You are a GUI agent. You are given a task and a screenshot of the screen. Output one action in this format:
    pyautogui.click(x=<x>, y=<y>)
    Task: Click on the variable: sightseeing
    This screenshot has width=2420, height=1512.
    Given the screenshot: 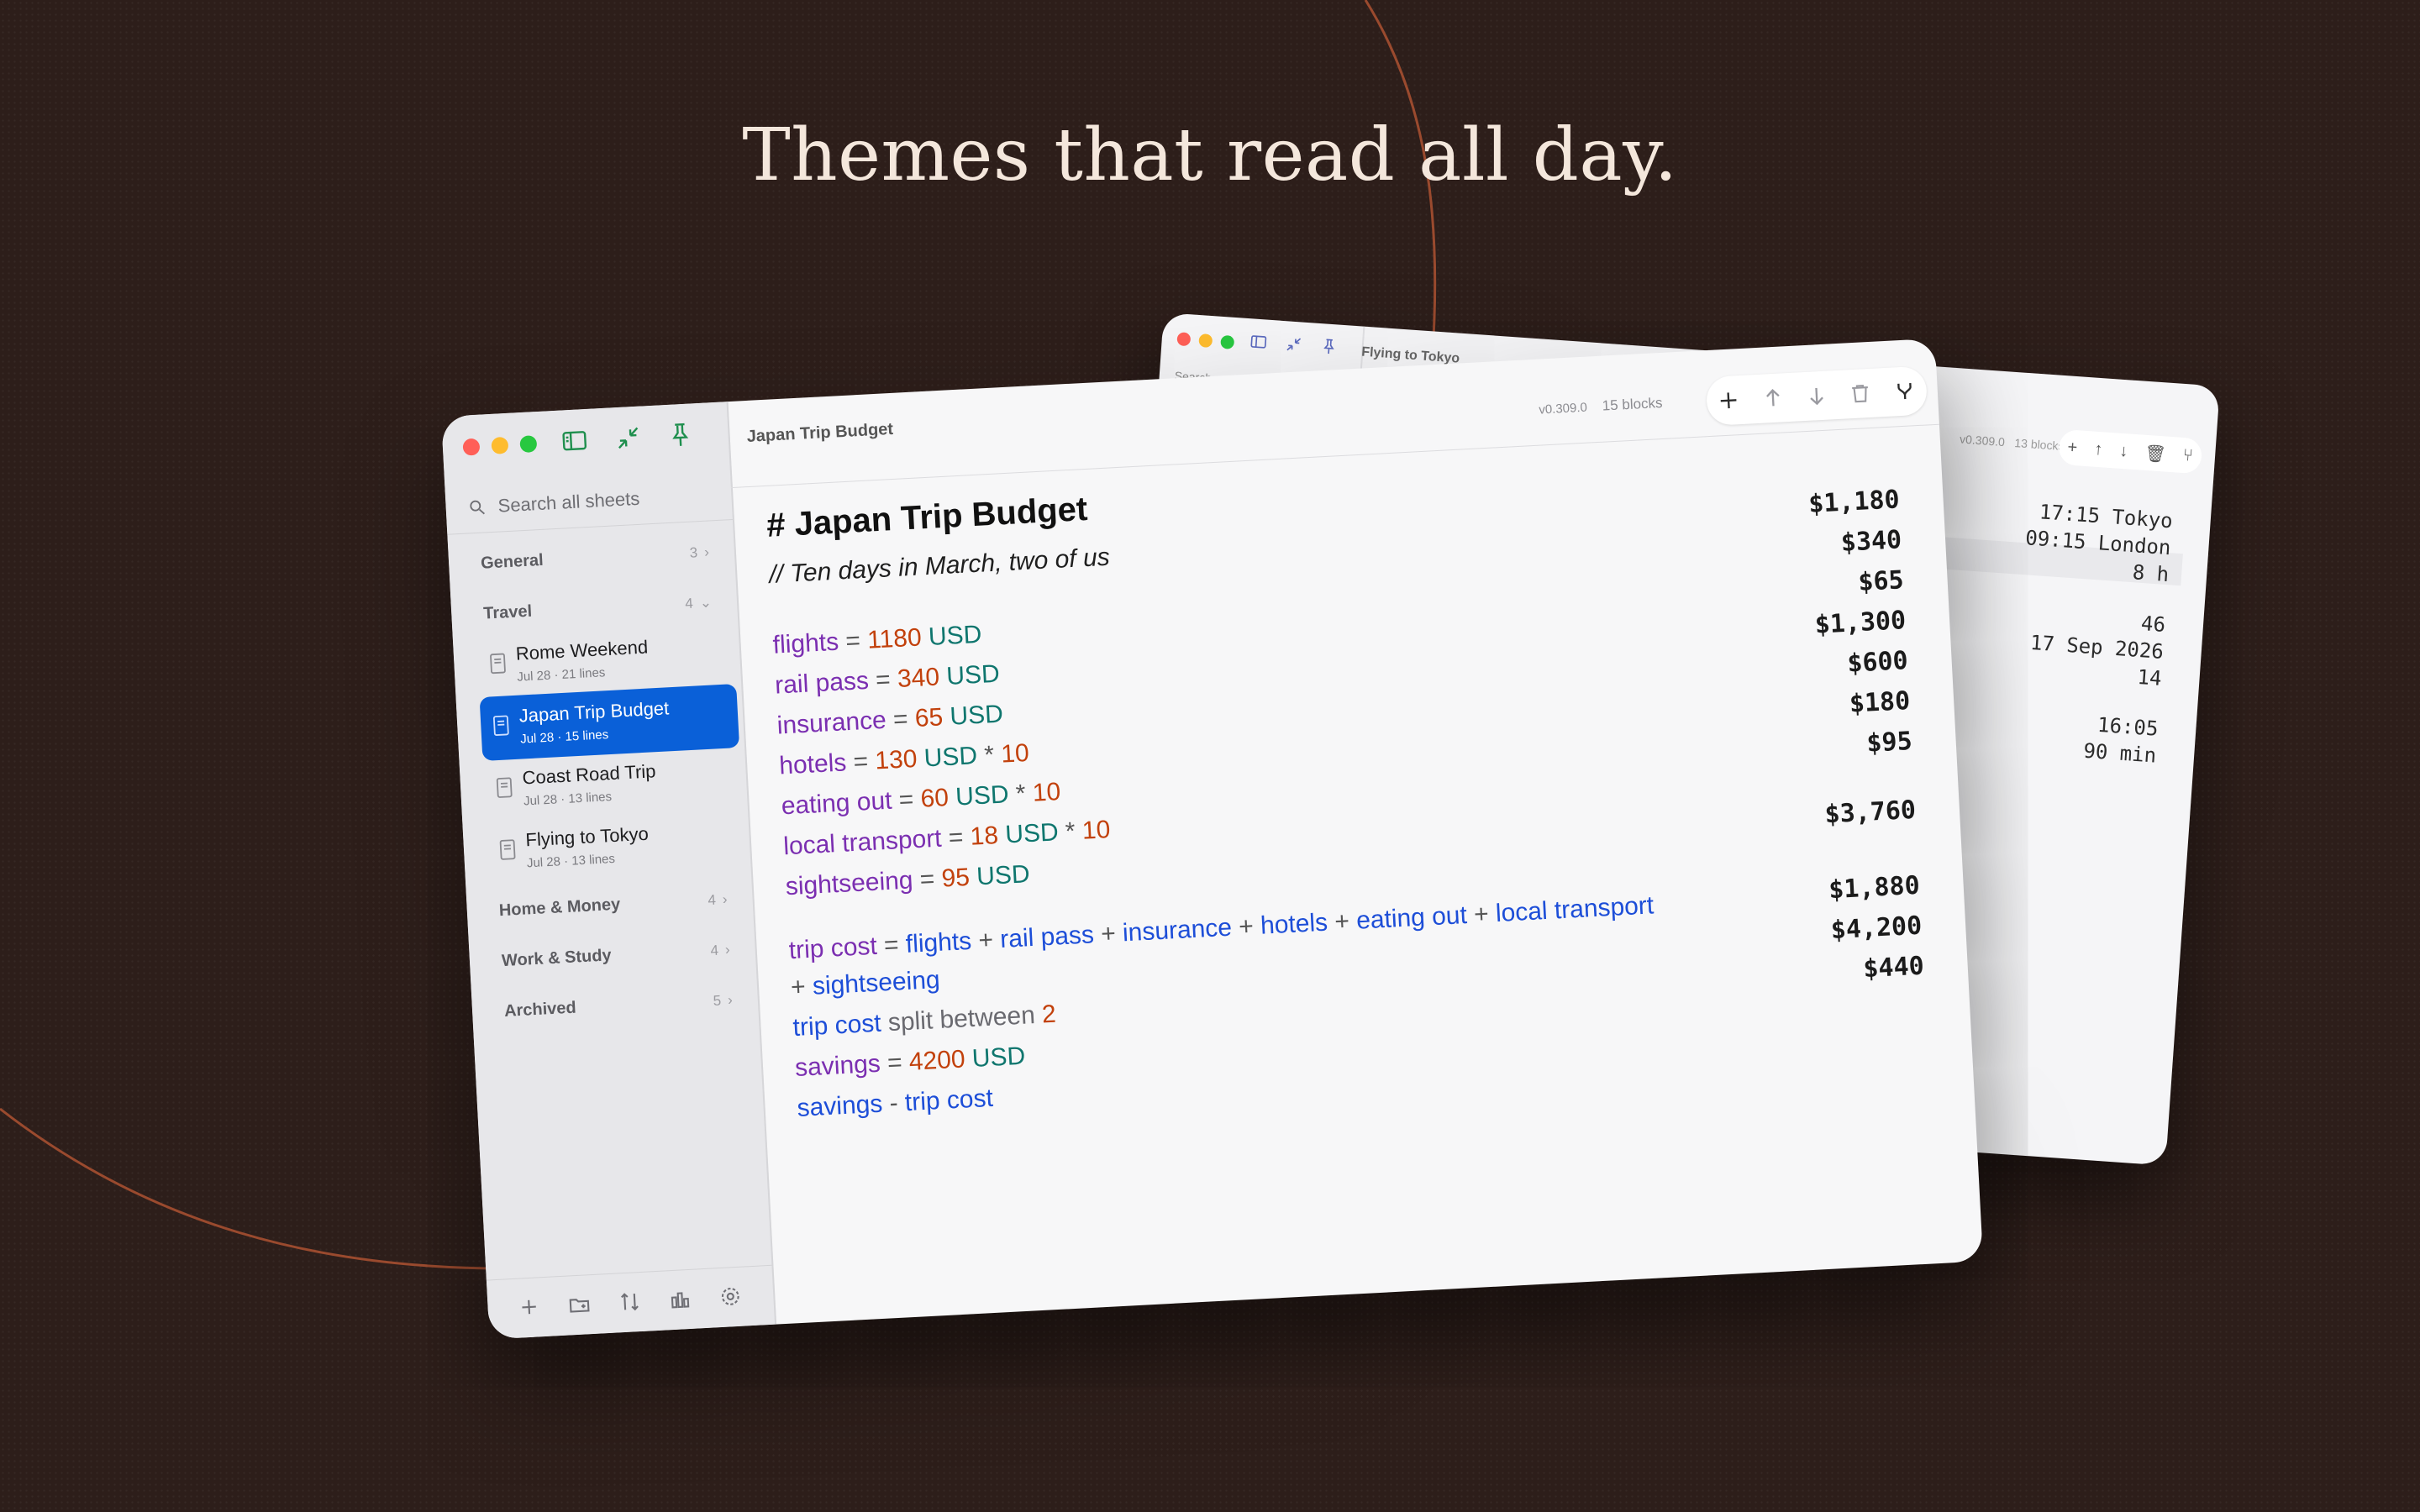 What is the action you would take?
    pyautogui.click(x=849, y=883)
    